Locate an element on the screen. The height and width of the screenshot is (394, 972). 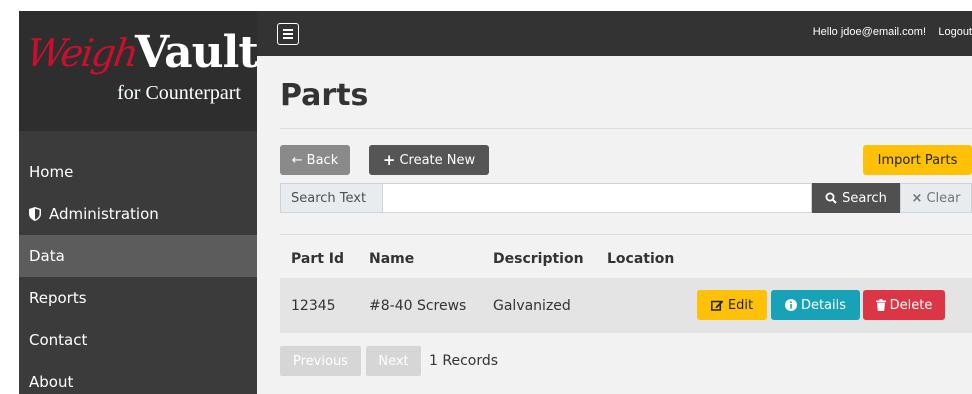
sidebar-item-reports: Reports is located at coordinates (138, 298).